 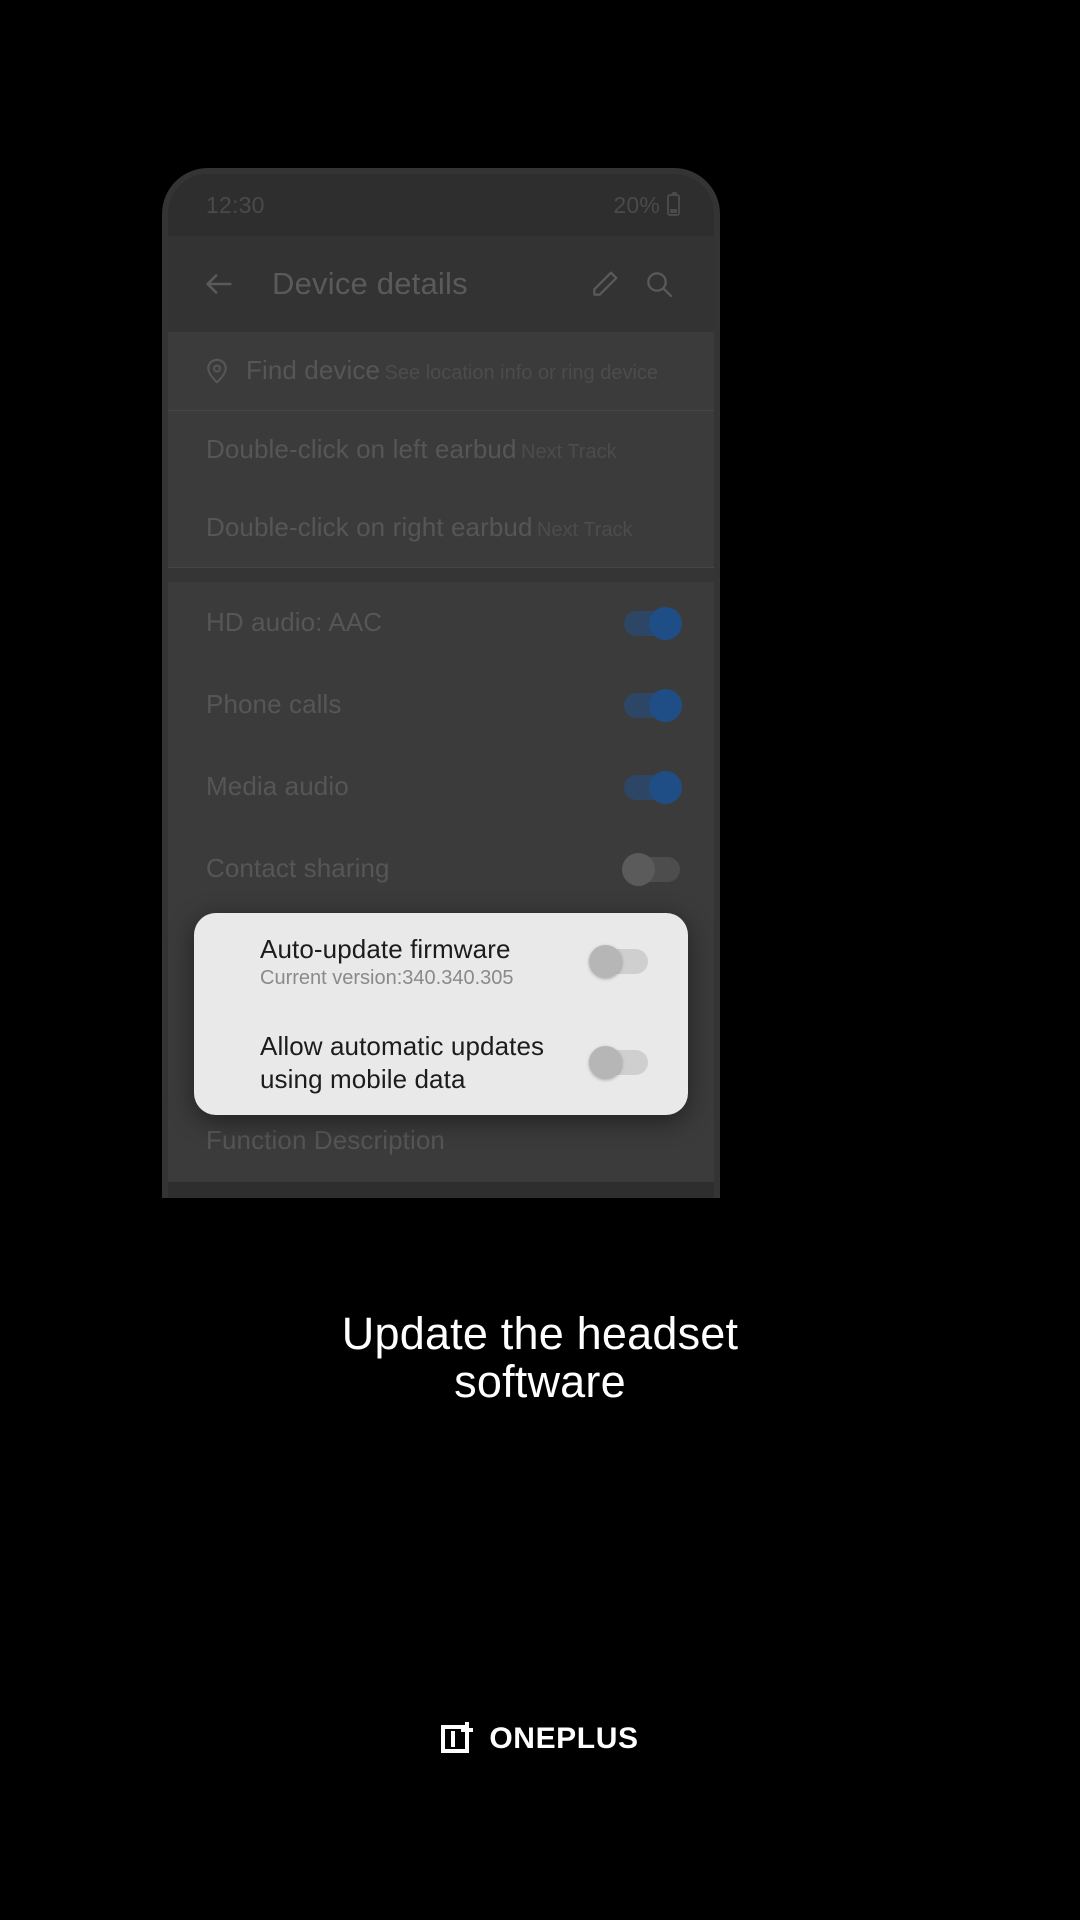 I want to click on list-item-double-click-left-earbud: Double-click on left earbud Next Track, so click(x=441, y=450).